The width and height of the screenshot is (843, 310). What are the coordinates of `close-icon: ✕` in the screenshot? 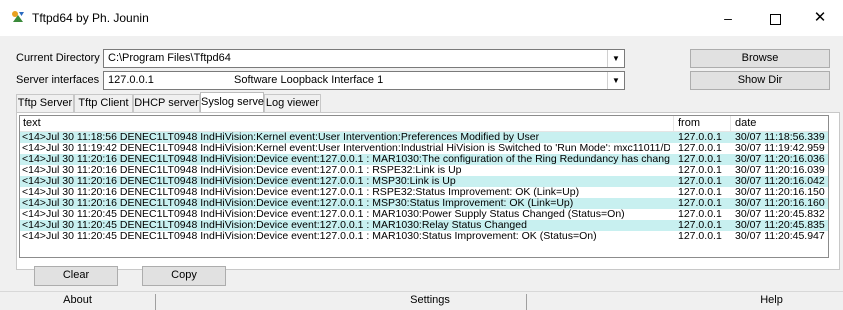 It's located at (820, 17).